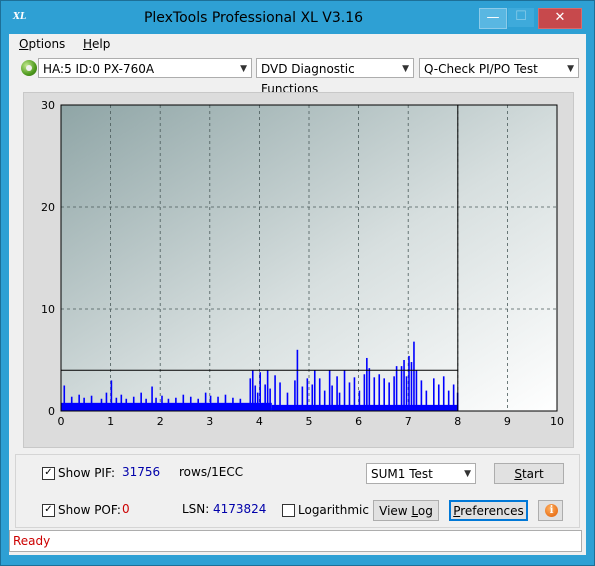  What do you see at coordinates (48, 309) in the screenshot?
I see `y-tick-label: 10` at bounding box center [48, 309].